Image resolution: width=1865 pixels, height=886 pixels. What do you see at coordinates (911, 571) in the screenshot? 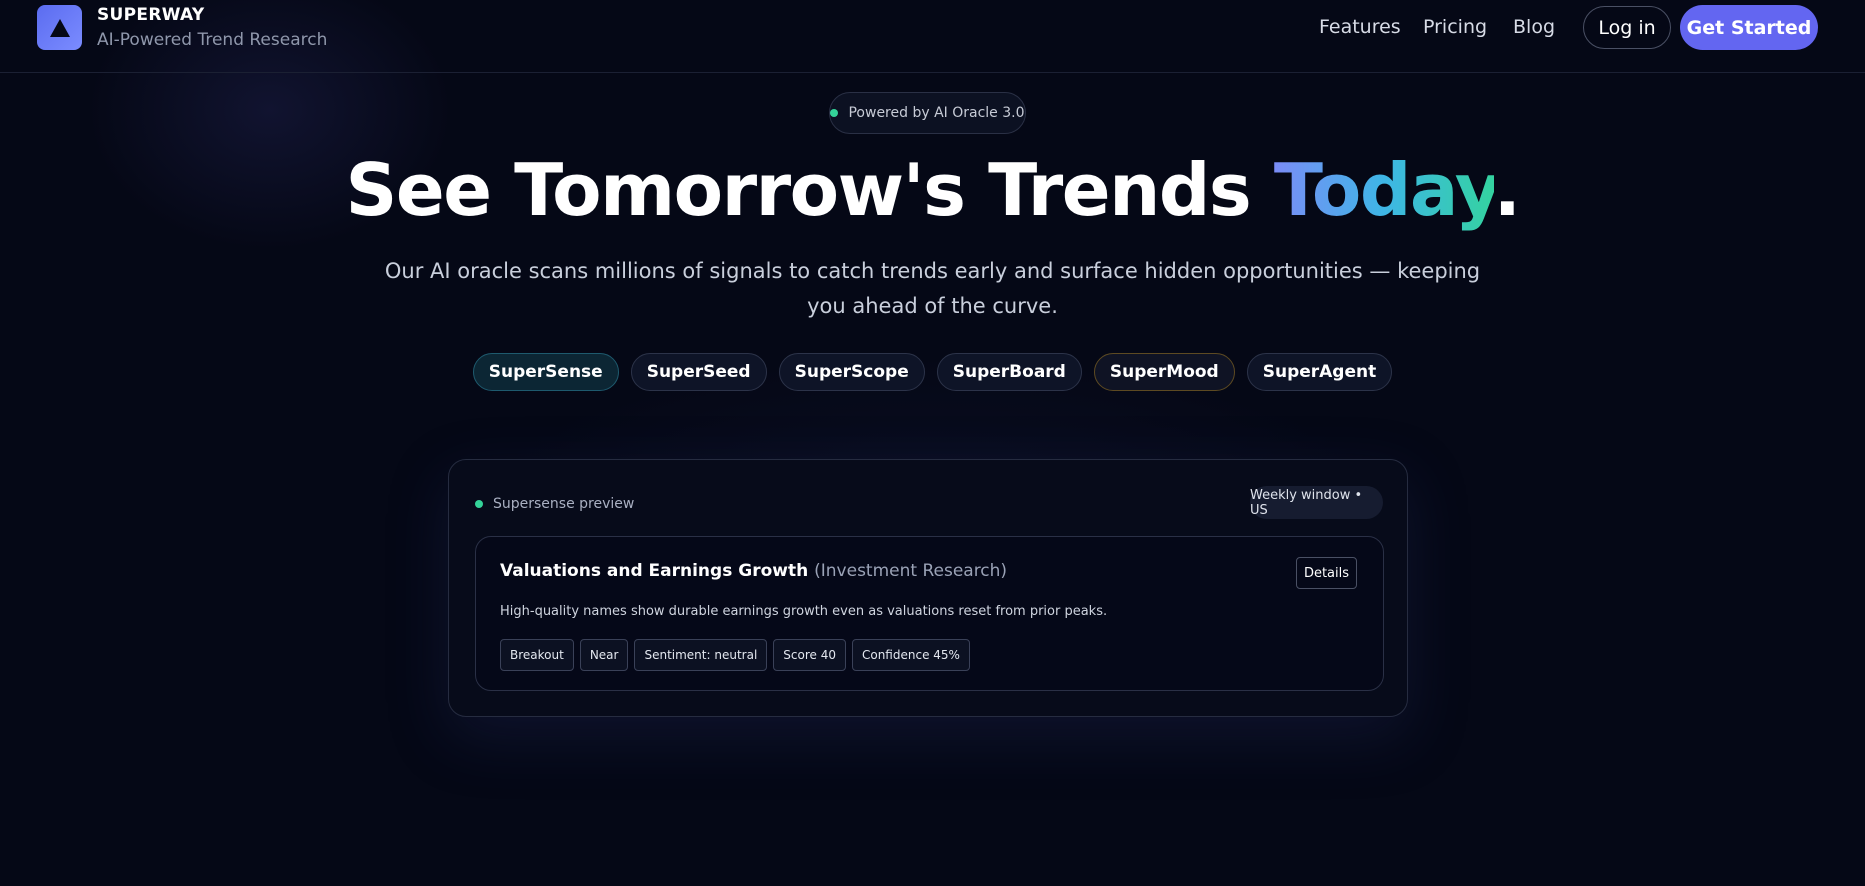
I see `trend-category: (Investment Research)` at bounding box center [911, 571].